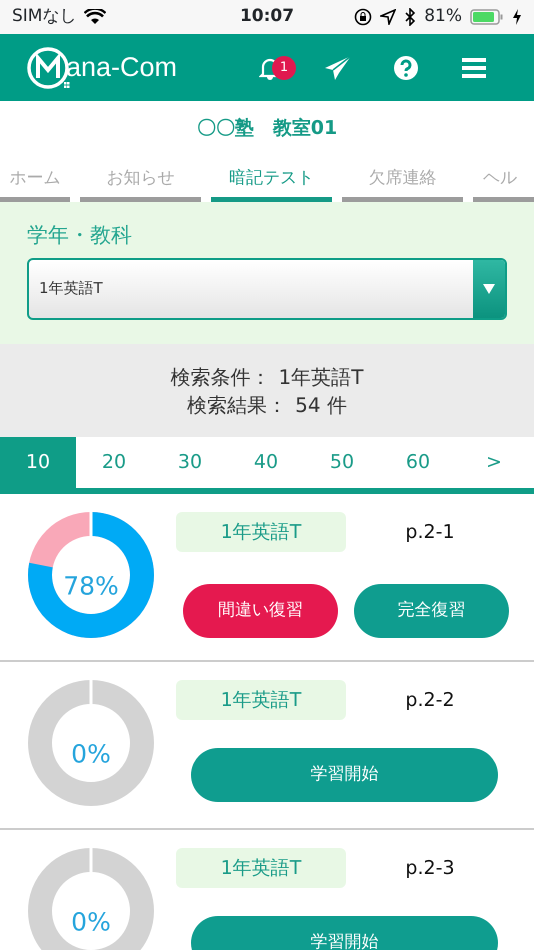  I want to click on page-link: 30, so click(190, 462).